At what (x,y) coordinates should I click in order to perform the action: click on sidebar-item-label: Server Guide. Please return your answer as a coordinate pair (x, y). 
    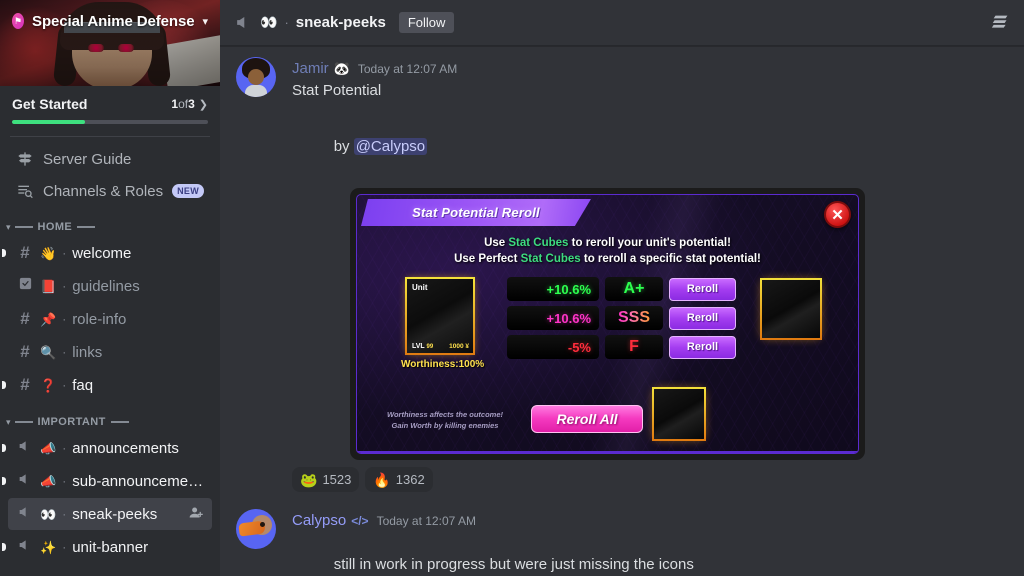
    Looking at the image, I should click on (87, 159).